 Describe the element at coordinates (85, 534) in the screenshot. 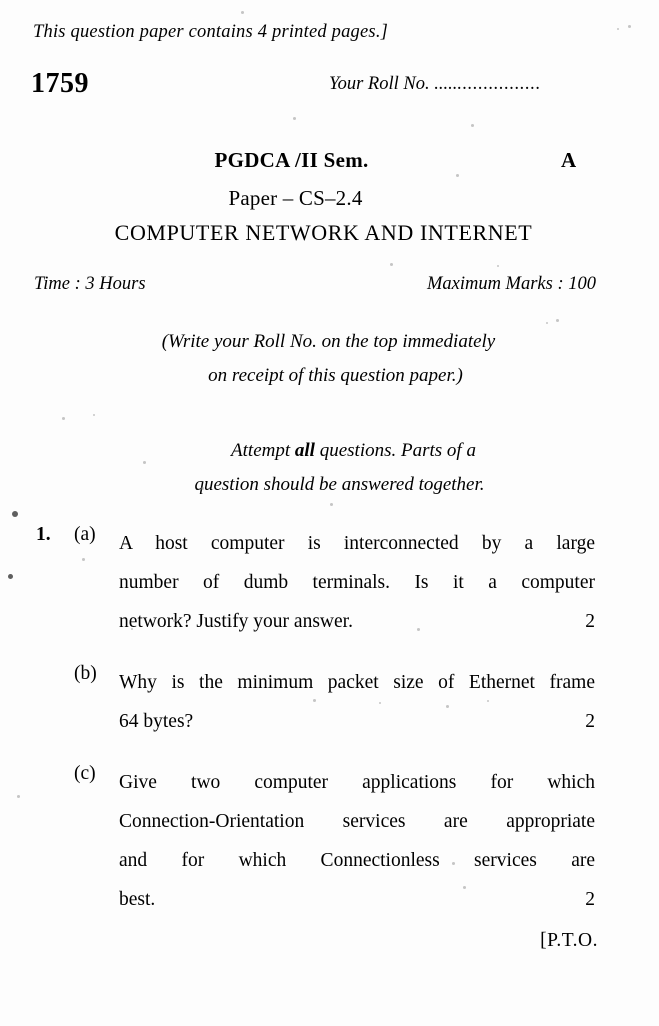

I see `question-part-label: (a)` at that location.